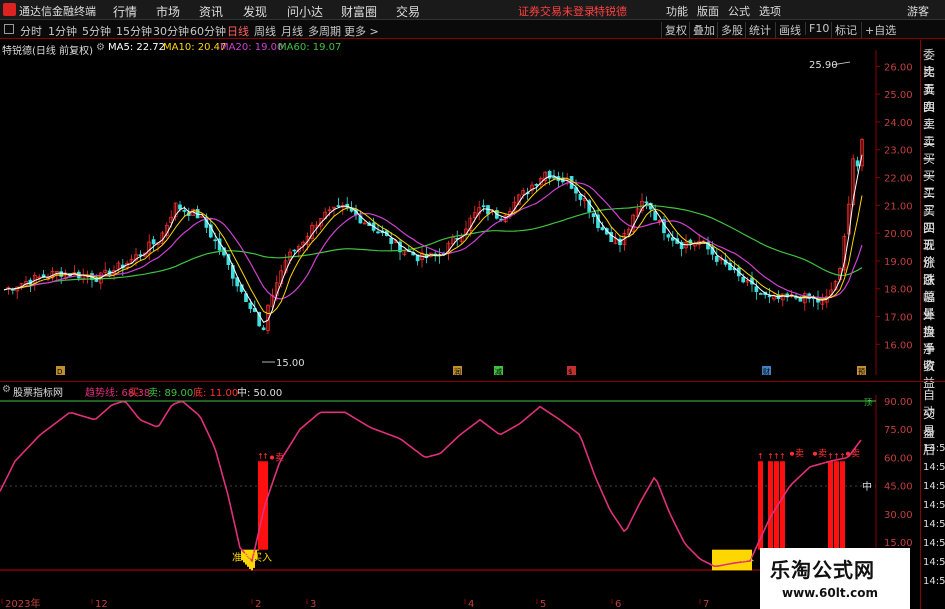  I want to click on price-tick-label: 18.00, so click(898, 290).